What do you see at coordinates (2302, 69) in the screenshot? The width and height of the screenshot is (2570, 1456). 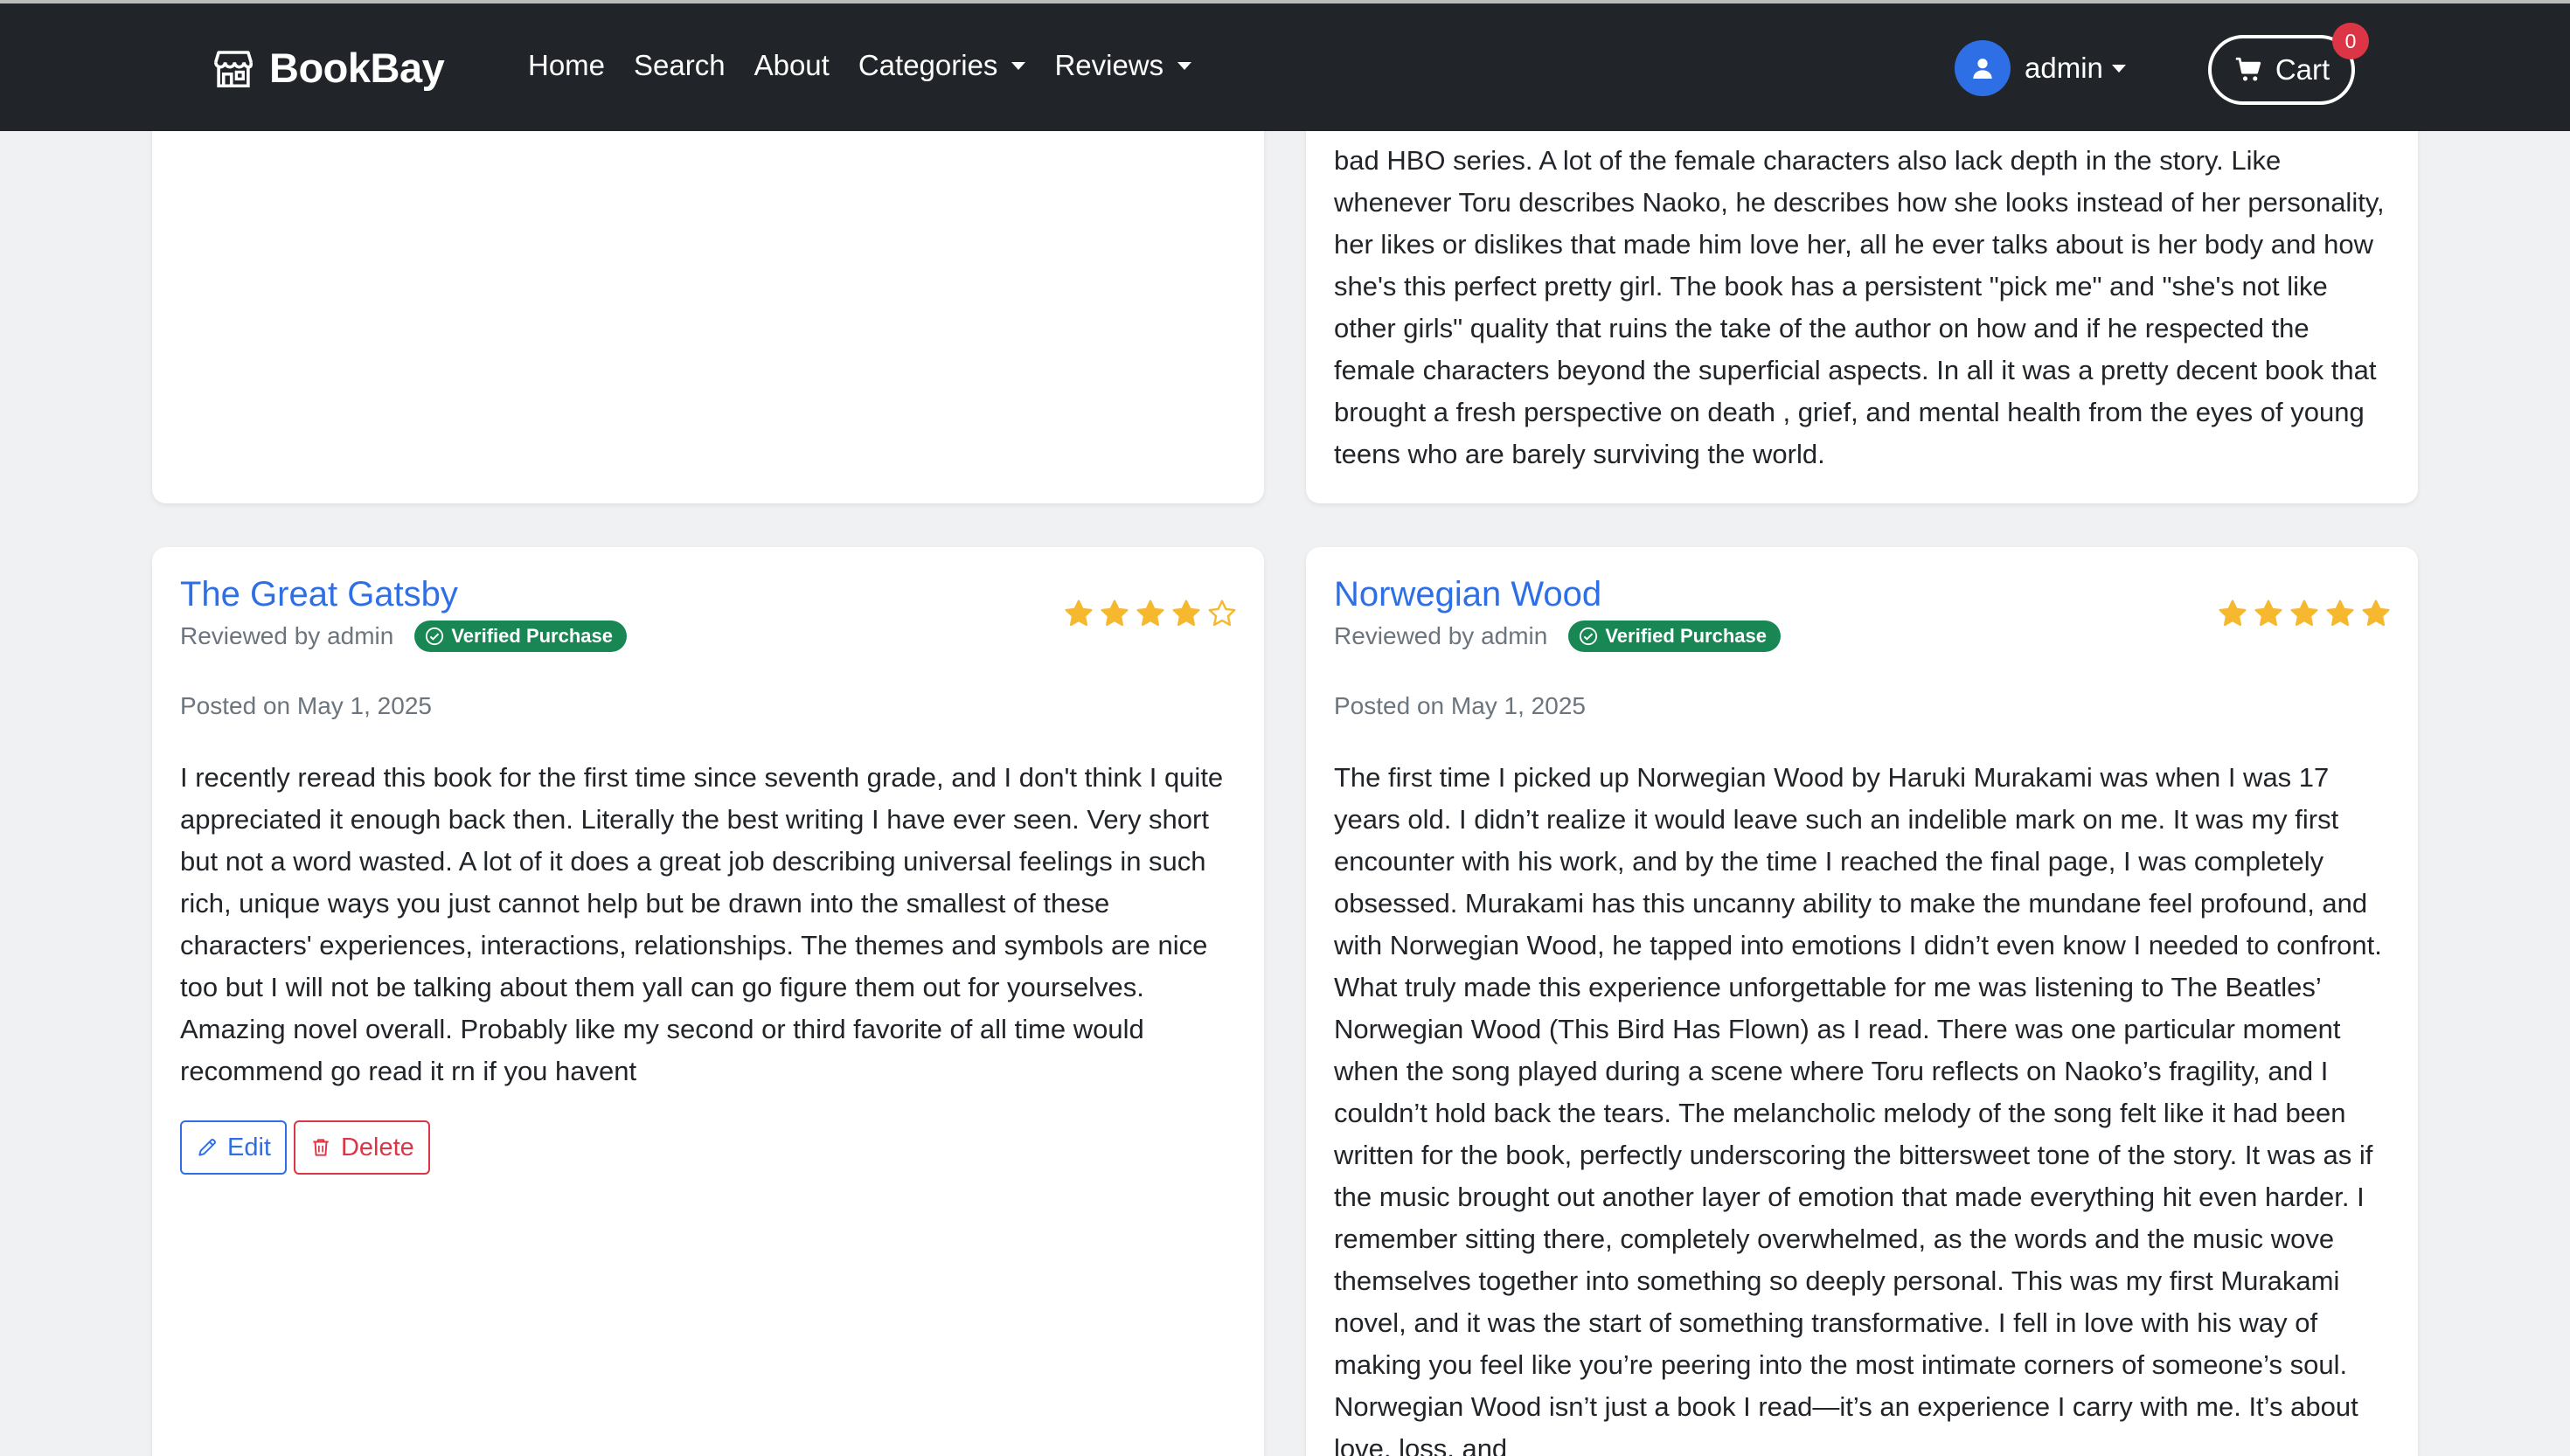 I see `cart-label: Cart` at bounding box center [2302, 69].